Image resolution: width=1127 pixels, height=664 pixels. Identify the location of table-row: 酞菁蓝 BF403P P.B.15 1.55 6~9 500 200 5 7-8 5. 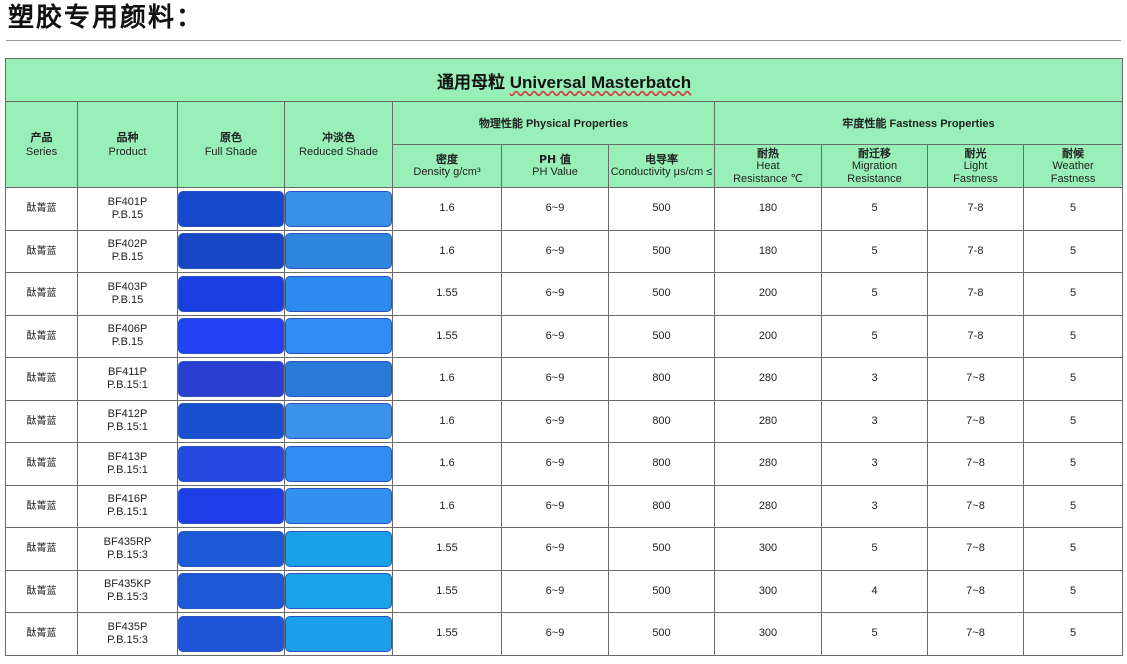
(564, 294).